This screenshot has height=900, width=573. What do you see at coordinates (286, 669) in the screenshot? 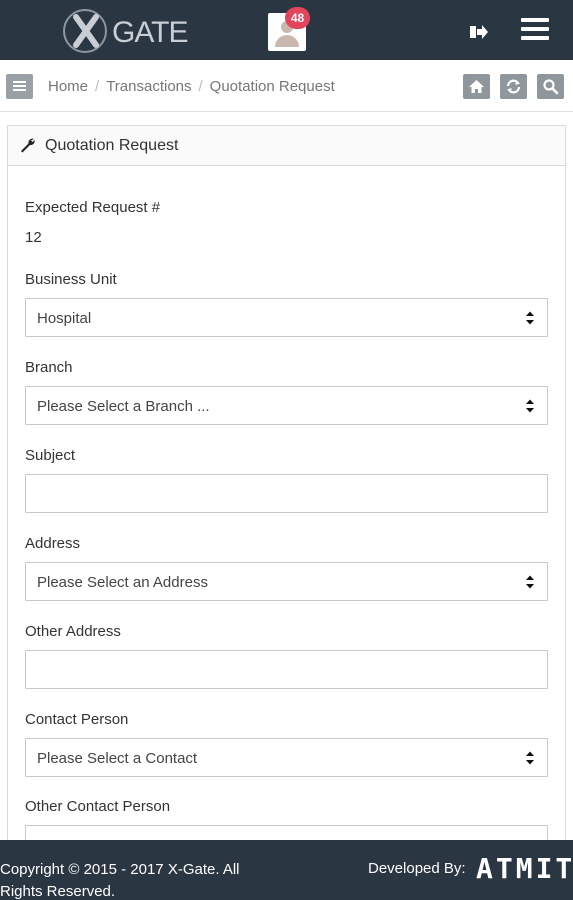
I see `other-address-input` at bounding box center [286, 669].